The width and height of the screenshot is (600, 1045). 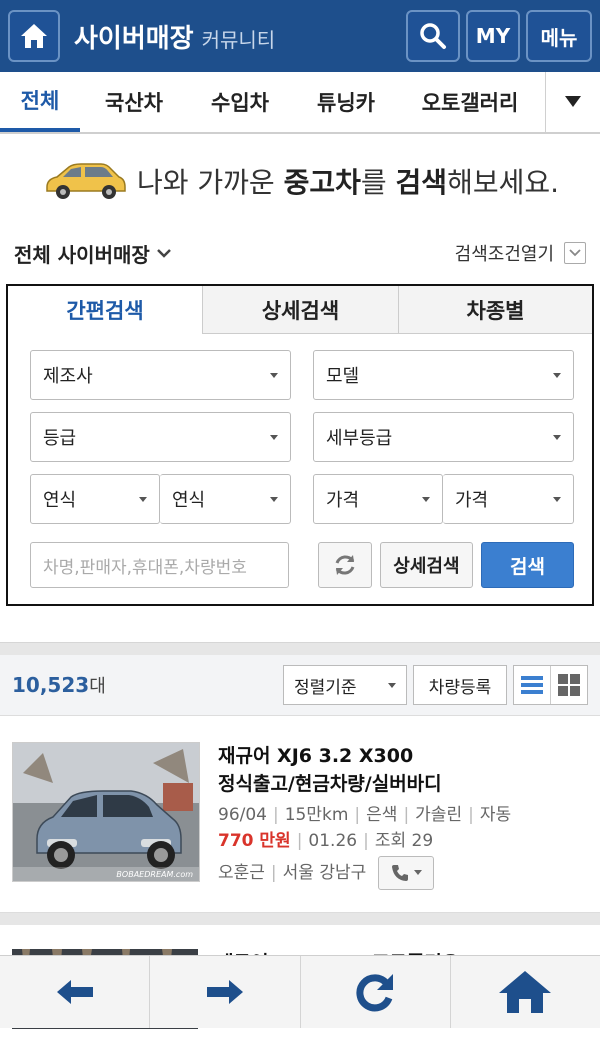 I want to click on svg-text: BOBAEDREAM.com, so click(x=154, y=874).